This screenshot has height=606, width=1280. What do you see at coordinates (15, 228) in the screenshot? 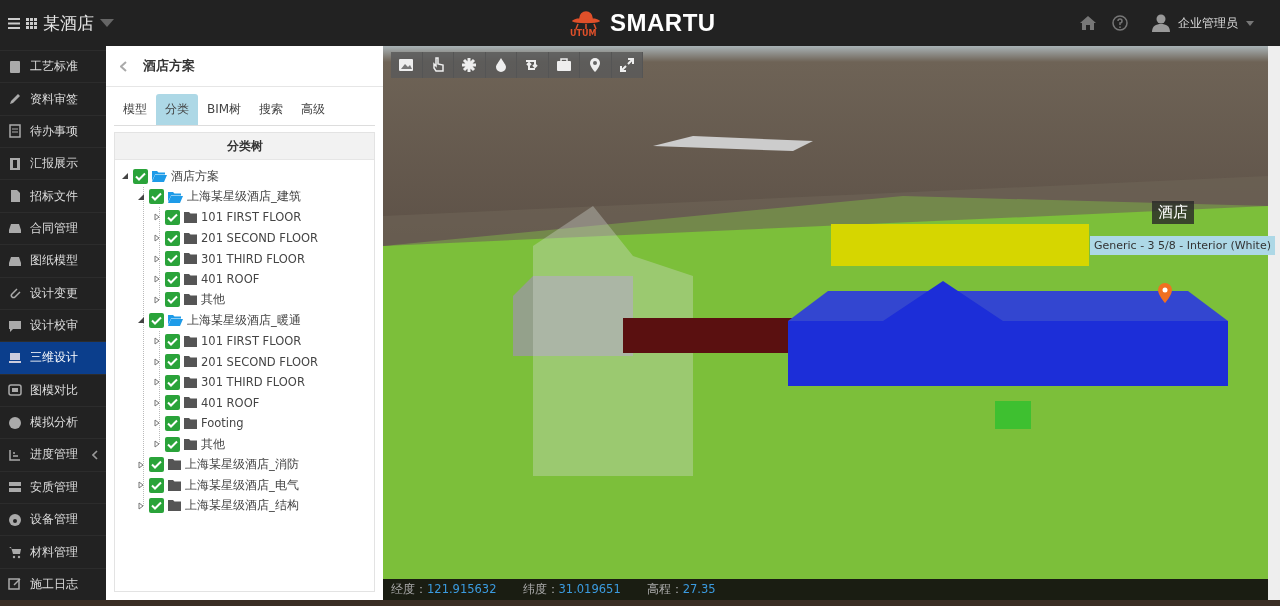
I see `tray-icon` at bounding box center [15, 228].